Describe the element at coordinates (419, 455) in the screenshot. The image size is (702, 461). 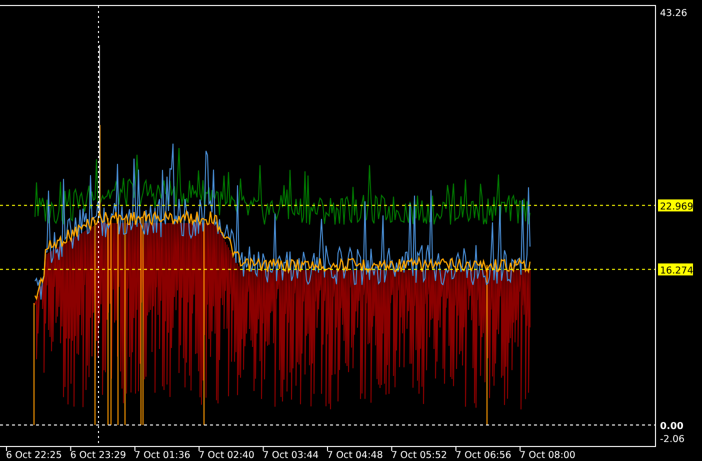
I see `time-axis-label: 7 Oct 05:52` at that location.